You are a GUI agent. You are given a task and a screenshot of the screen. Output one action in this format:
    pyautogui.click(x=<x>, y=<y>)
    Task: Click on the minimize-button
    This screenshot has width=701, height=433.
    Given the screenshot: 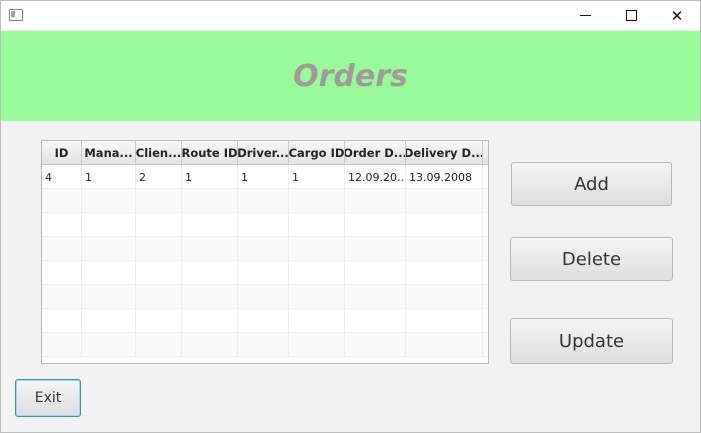 What is the action you would take?
    pyautogui.click(x=585, y=15)
    